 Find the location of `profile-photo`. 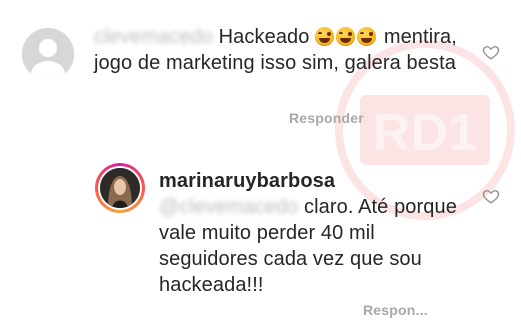

profile-photo is located at coordinates (120, 188).